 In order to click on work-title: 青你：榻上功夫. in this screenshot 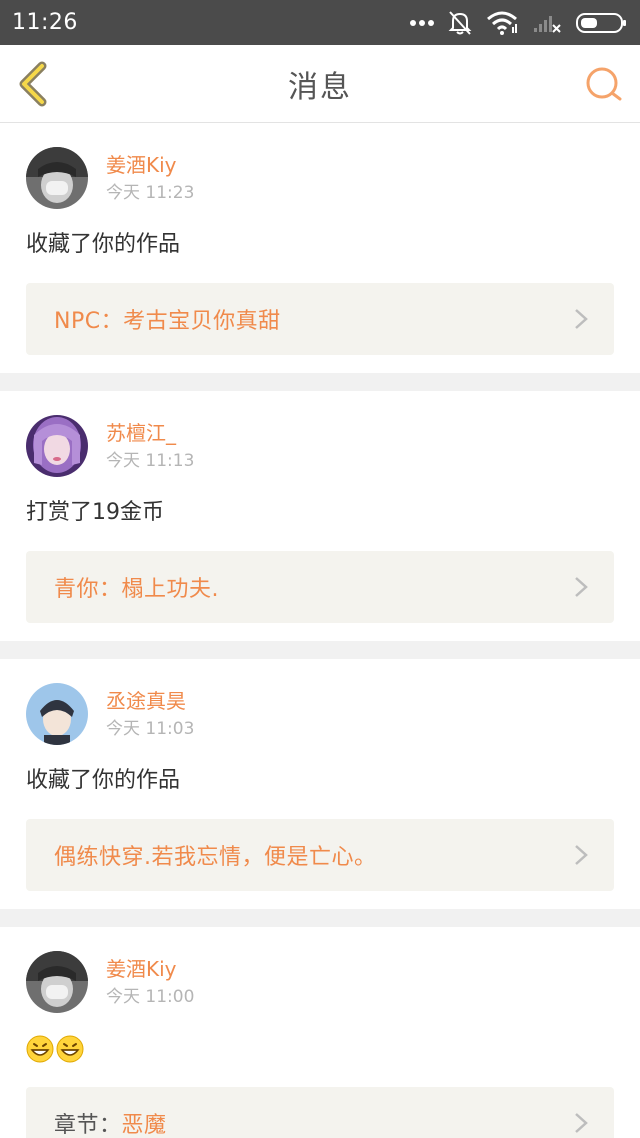, I will do `click(136, 589)`.